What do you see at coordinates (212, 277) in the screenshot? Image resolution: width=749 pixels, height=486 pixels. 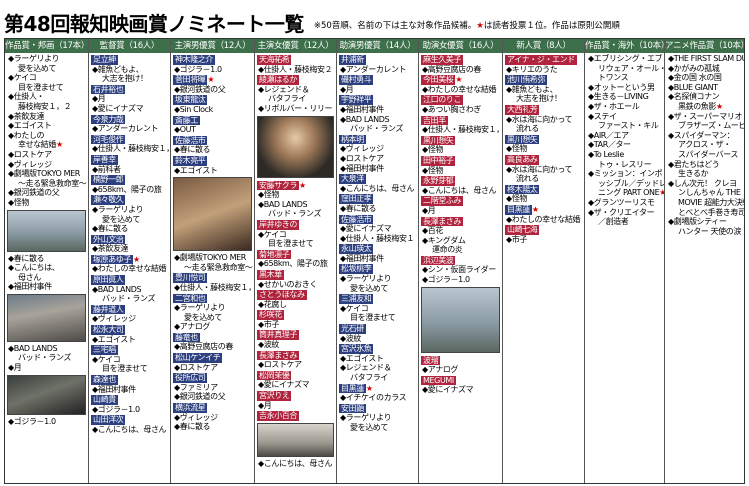 I see `nominee-row: 豊川悦司` at bounding box center [212, 277].